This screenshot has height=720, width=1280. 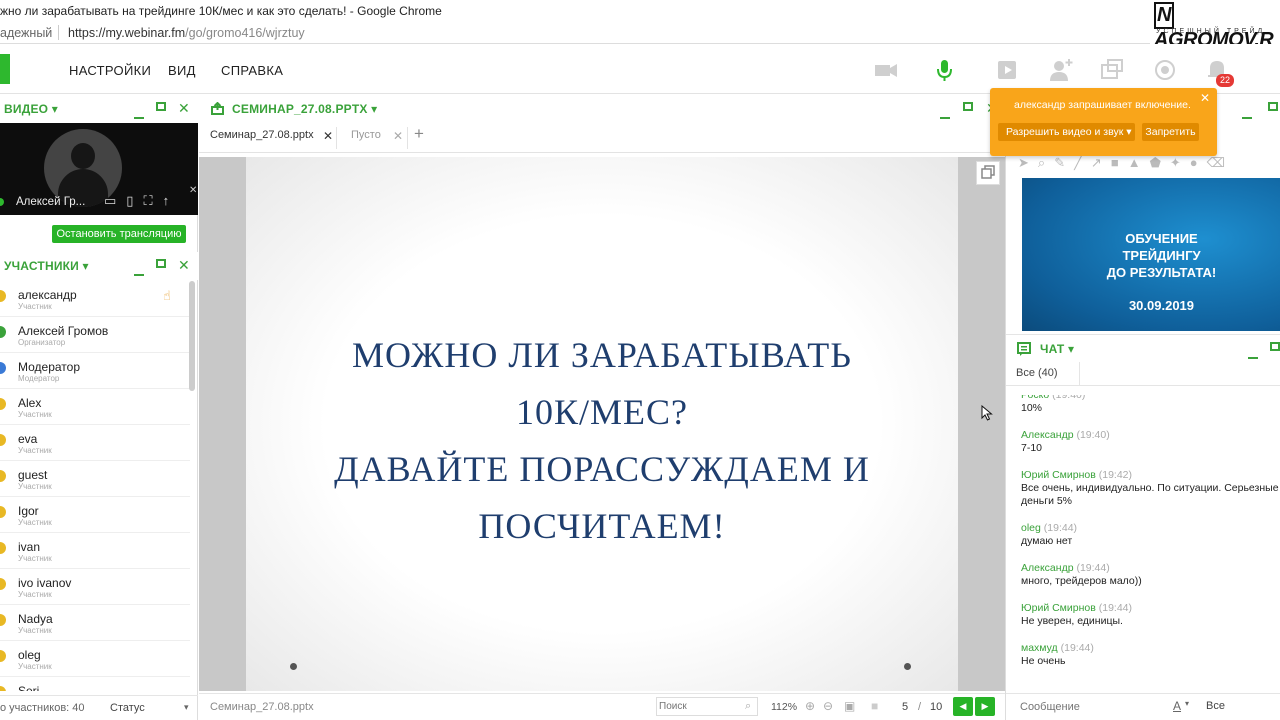 What do you see at coordinates (304, 109) in the screenshot?
I see `presentation-title: СЕМИНАР_27.08.PPTX ▾` at bounding box center [304, 109].